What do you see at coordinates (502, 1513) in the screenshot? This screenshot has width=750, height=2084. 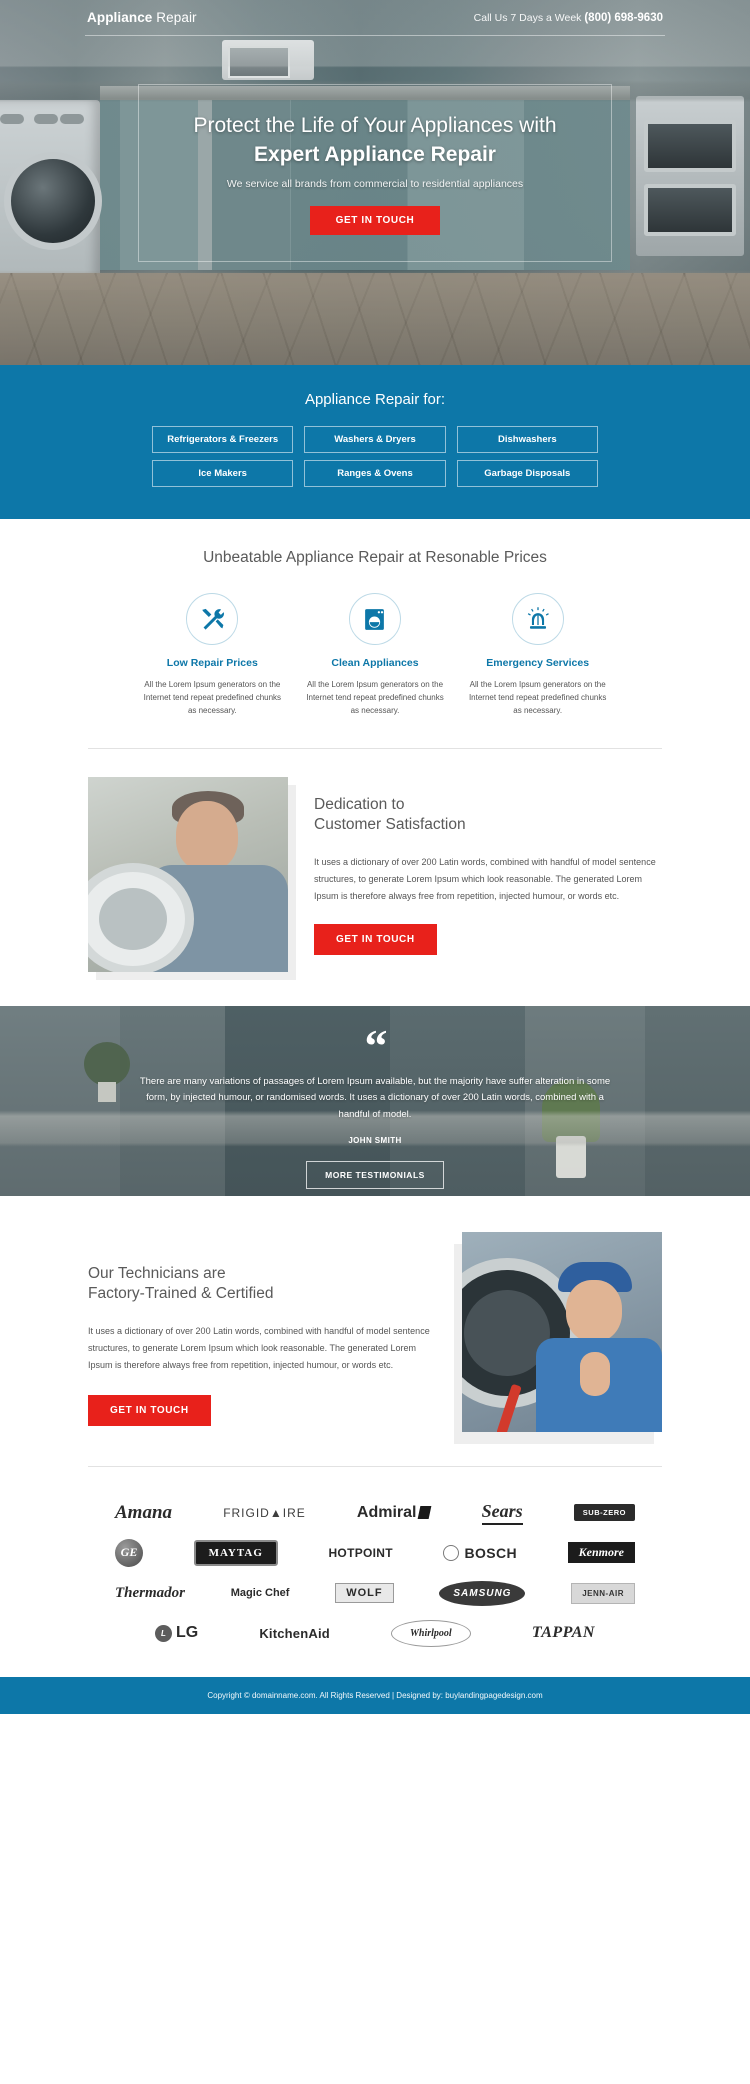 I see `sears-logo: Sears` at bounding box center [502, 1513].